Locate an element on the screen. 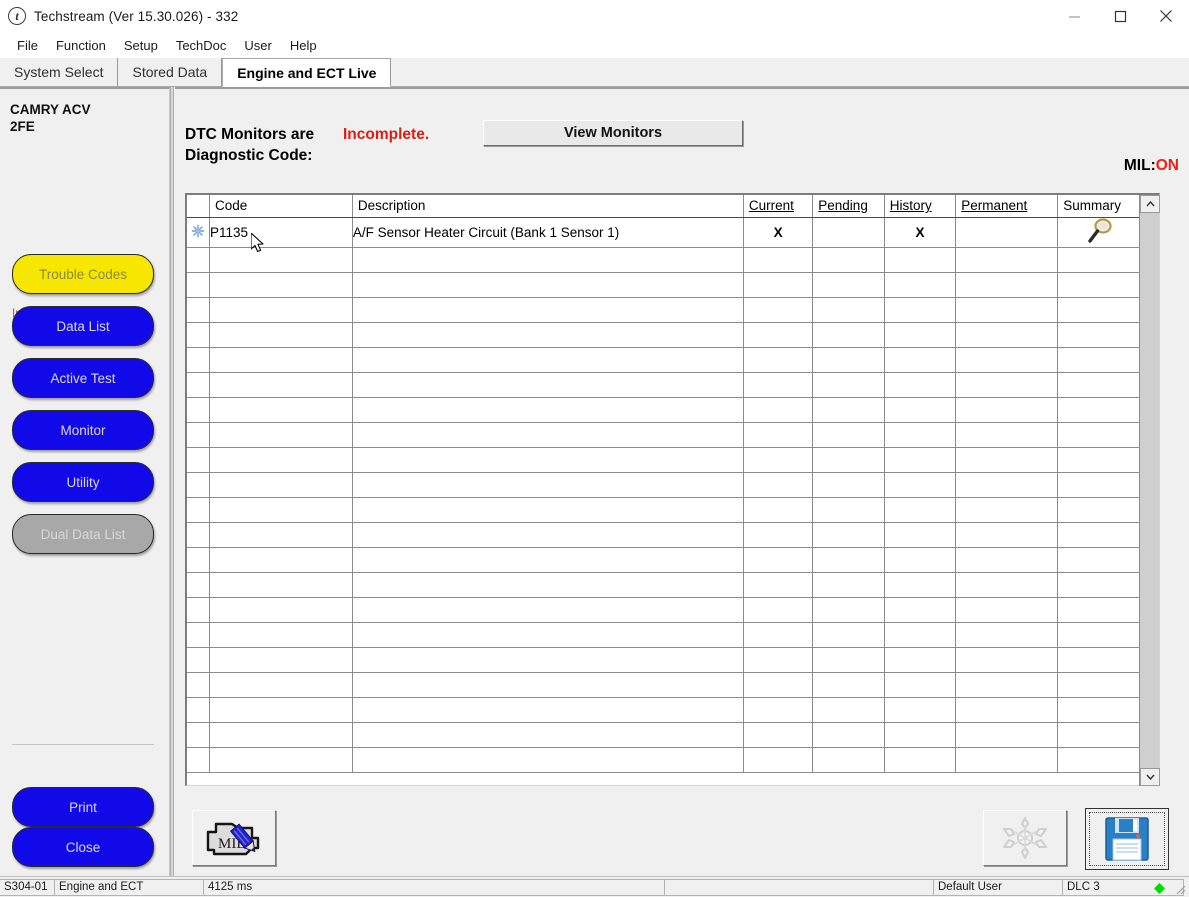 The width and height of the screenshot is (1189, 897). chevron-down-icon is located at coordinates (1150, 777).